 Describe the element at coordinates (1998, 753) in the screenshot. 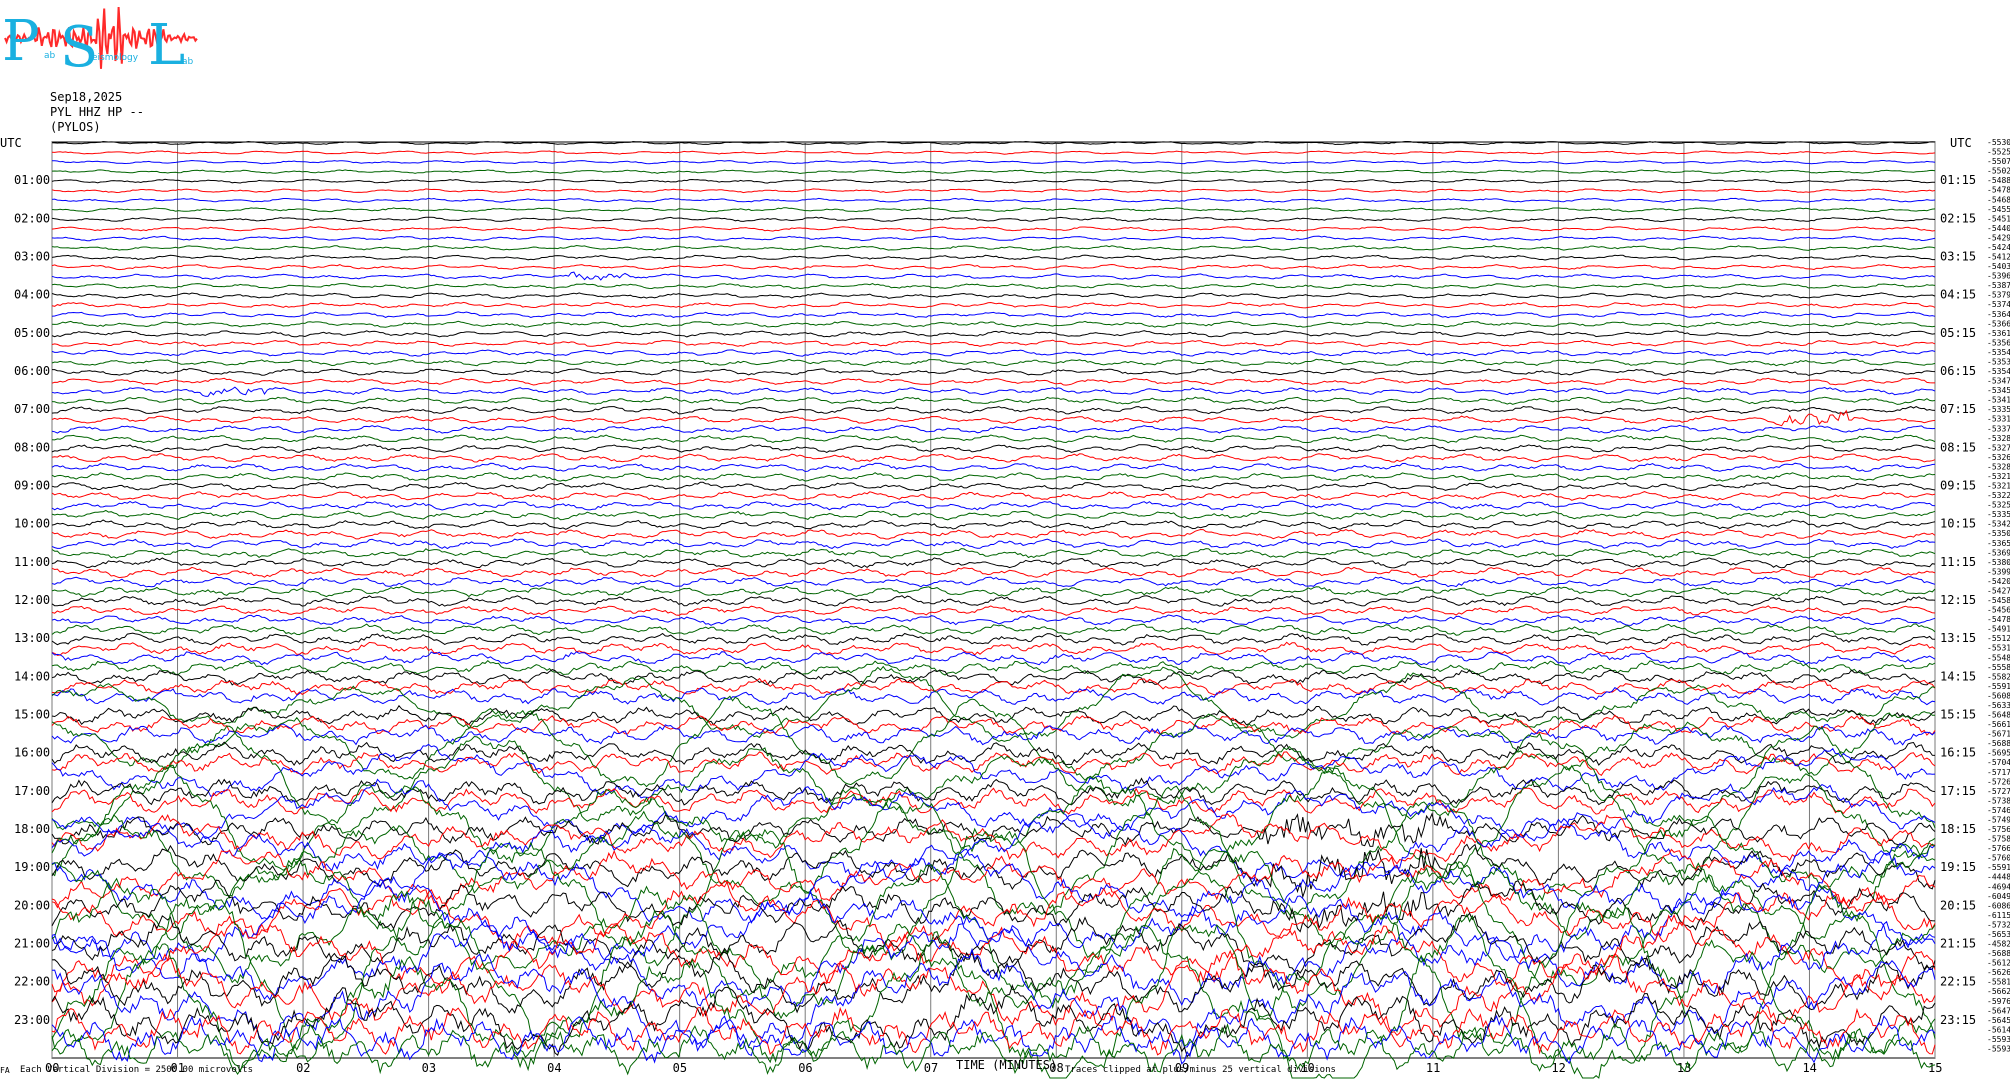

I see `trace-offset-label: -5695` at that location.